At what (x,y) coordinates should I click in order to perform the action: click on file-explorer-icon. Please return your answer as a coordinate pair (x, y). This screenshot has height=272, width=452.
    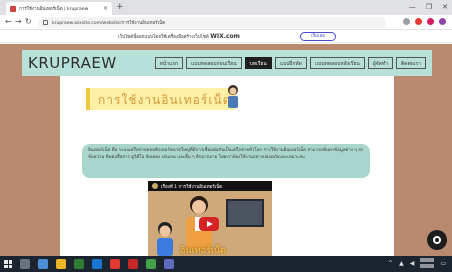
    Looking at the image, I should click on (61, 264).